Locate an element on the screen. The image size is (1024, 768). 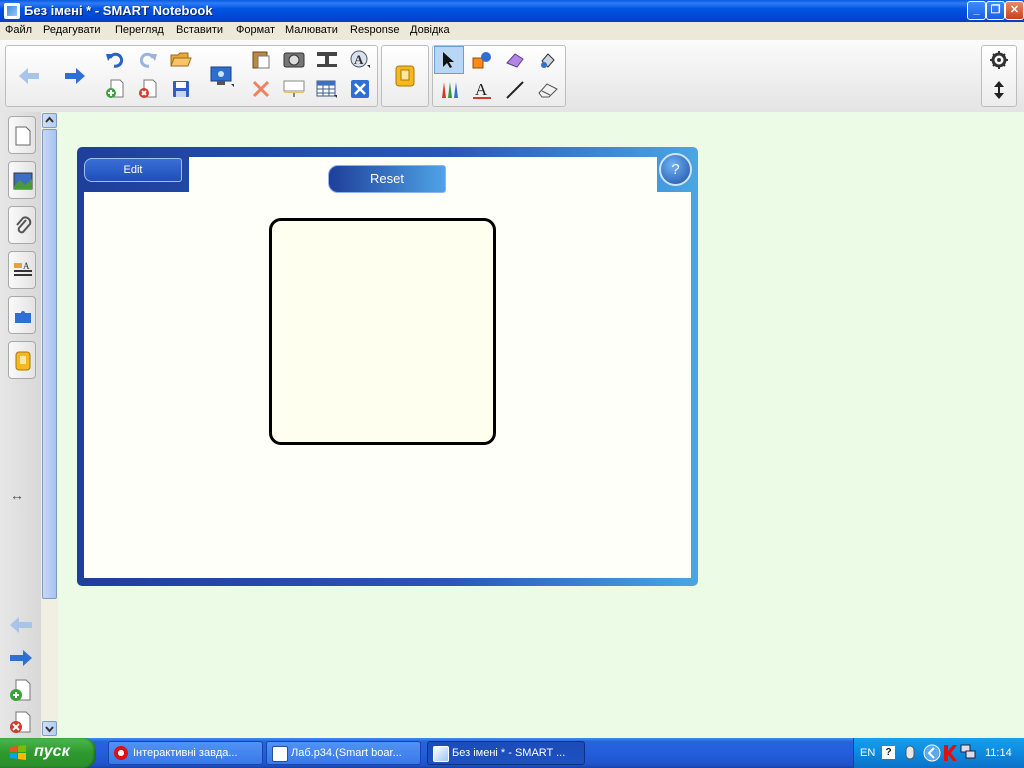
mouse-tray-icon is located at coordinates (910, 753).